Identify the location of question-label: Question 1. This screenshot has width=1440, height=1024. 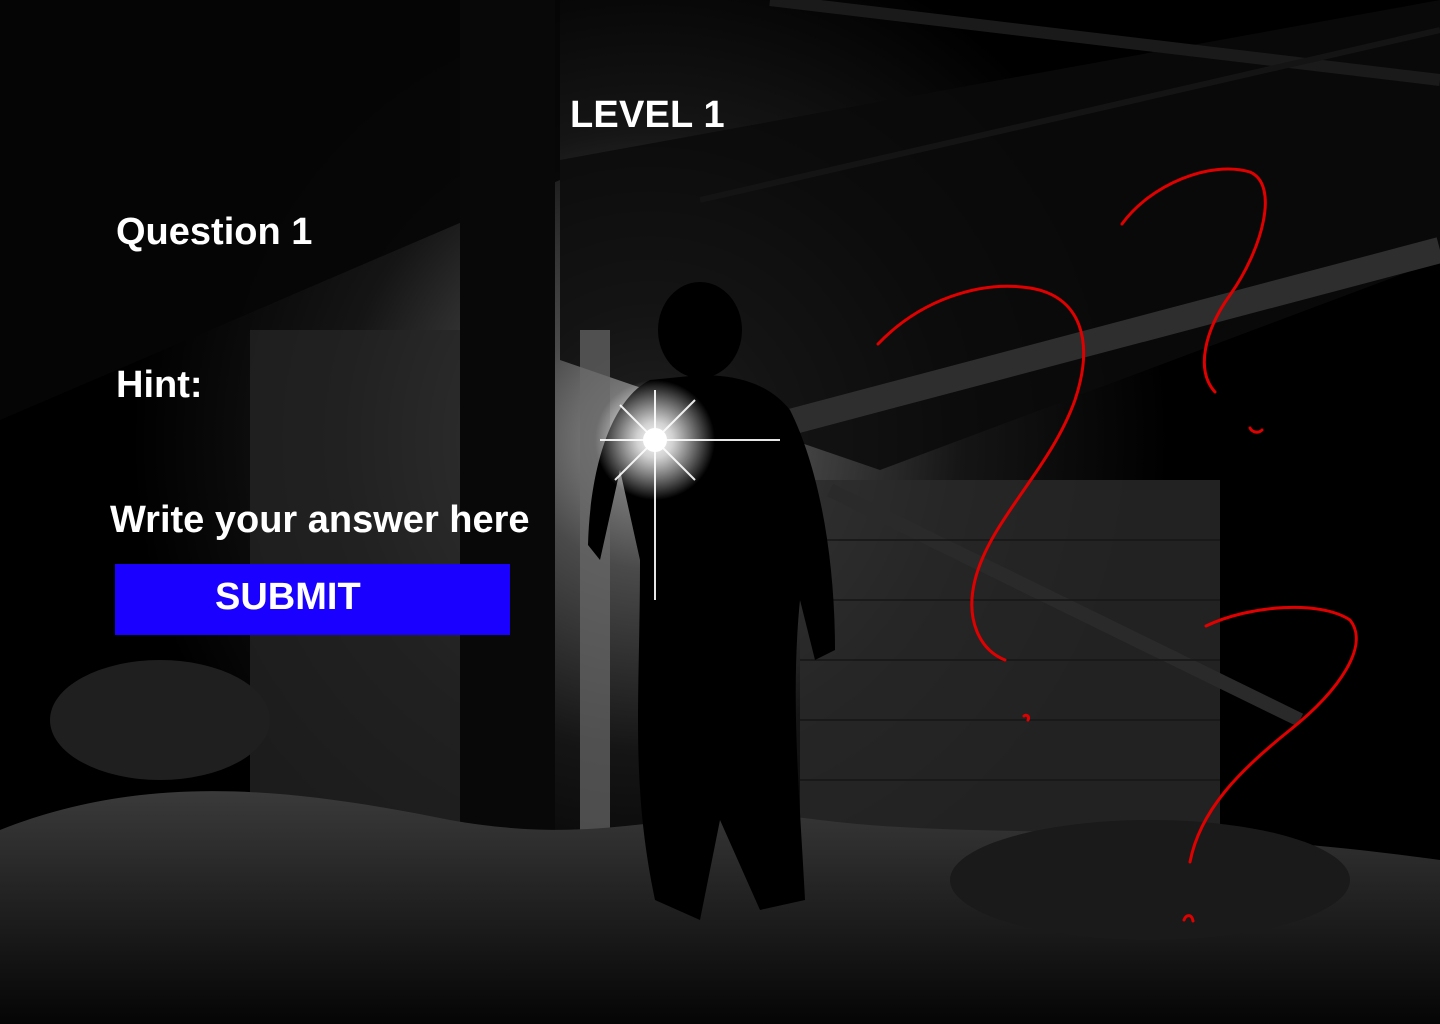
(214, 232).